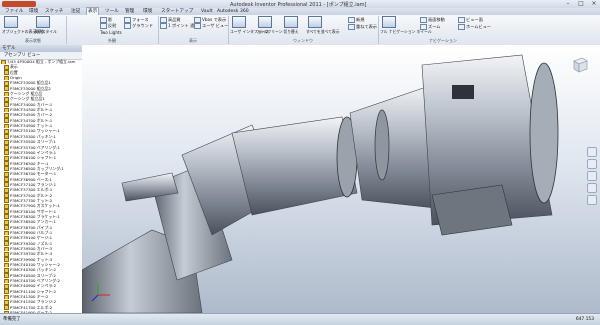 Image resolution: width=600 pixels, height=325 pixels. What do you see at coordinates (197, 26) in the screenshot?
I see `user-view-icon` at bounding box center [197, 26].